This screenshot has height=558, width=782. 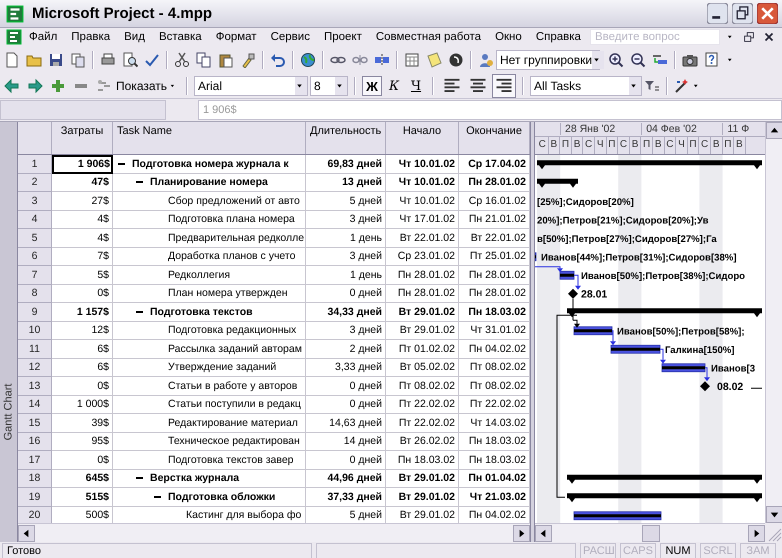 What do you see at coordinates (35, 164) in the screenshot?
I see `row-number: 1` at bounding box center [35, 164].